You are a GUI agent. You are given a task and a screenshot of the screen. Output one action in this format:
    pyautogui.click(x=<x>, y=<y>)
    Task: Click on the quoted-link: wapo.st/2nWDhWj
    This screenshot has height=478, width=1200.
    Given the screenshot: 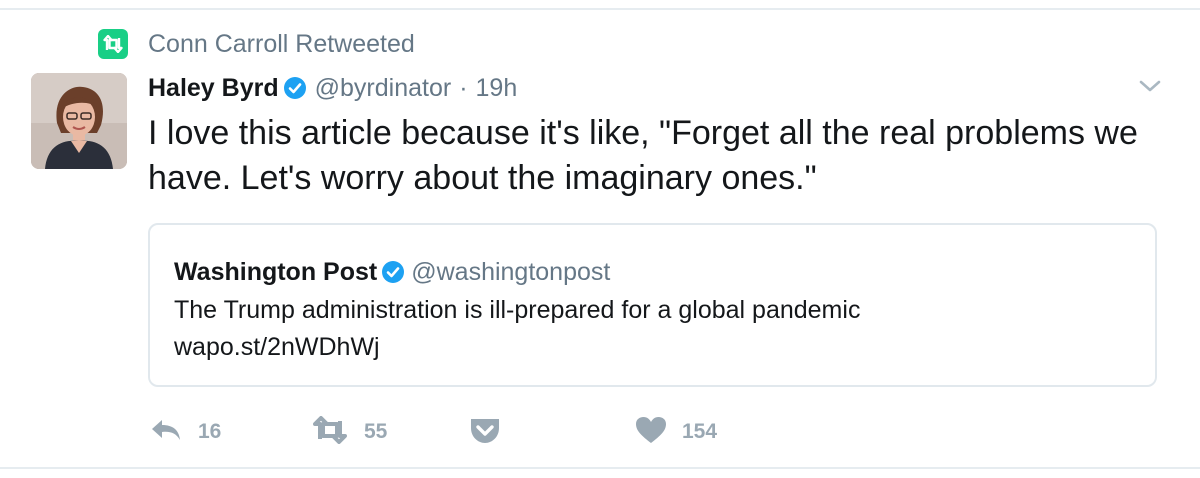 What is the action you would take?
    pyautogui.click(x=277, y=347)
    